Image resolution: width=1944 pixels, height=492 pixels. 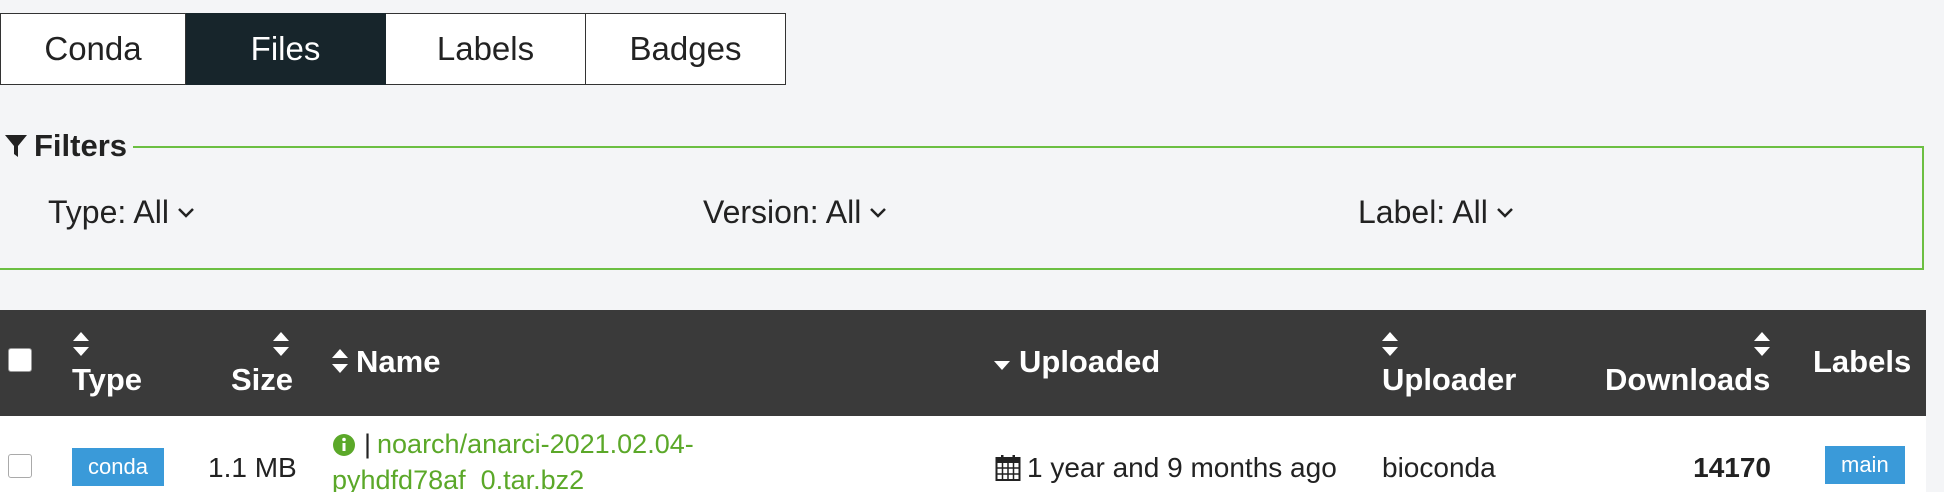 What do you see at coordinates (252, 467) in the screenshot?
I see `file-size: 1.1 MB` at bounding box center [252, 467].